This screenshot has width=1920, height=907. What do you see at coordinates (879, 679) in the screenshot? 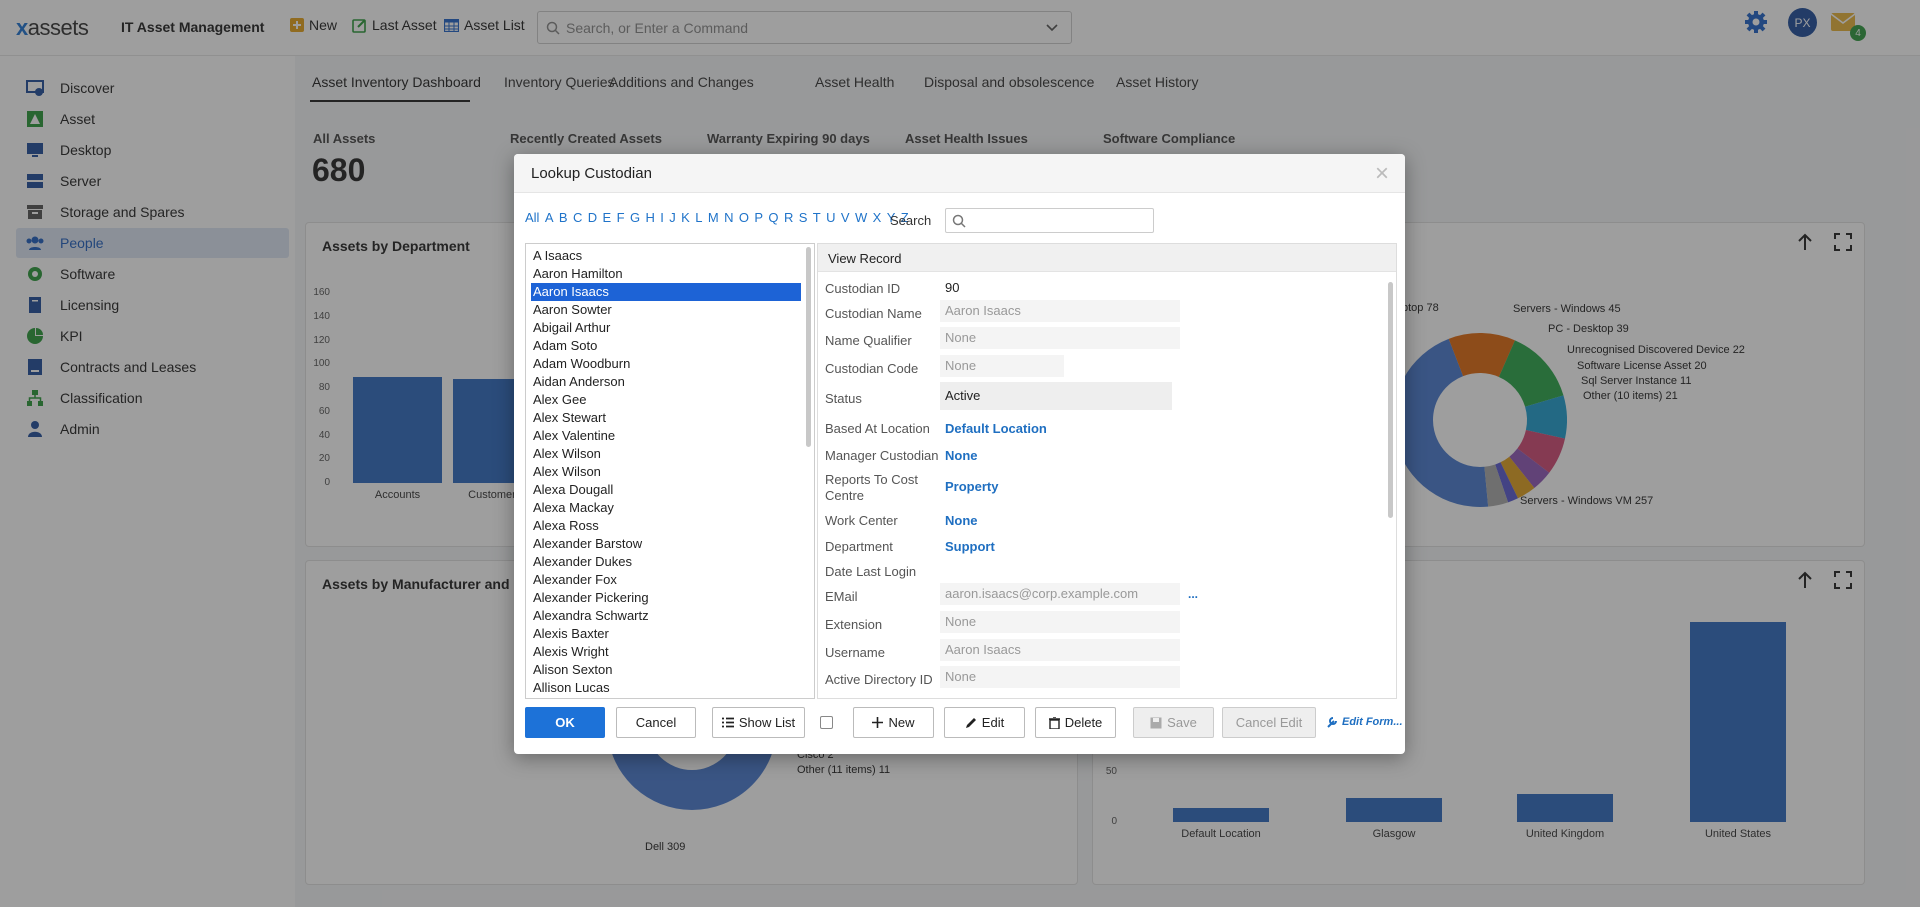
I see `ad-id-label: Active Directory ID` at bounding box center [879, 679].